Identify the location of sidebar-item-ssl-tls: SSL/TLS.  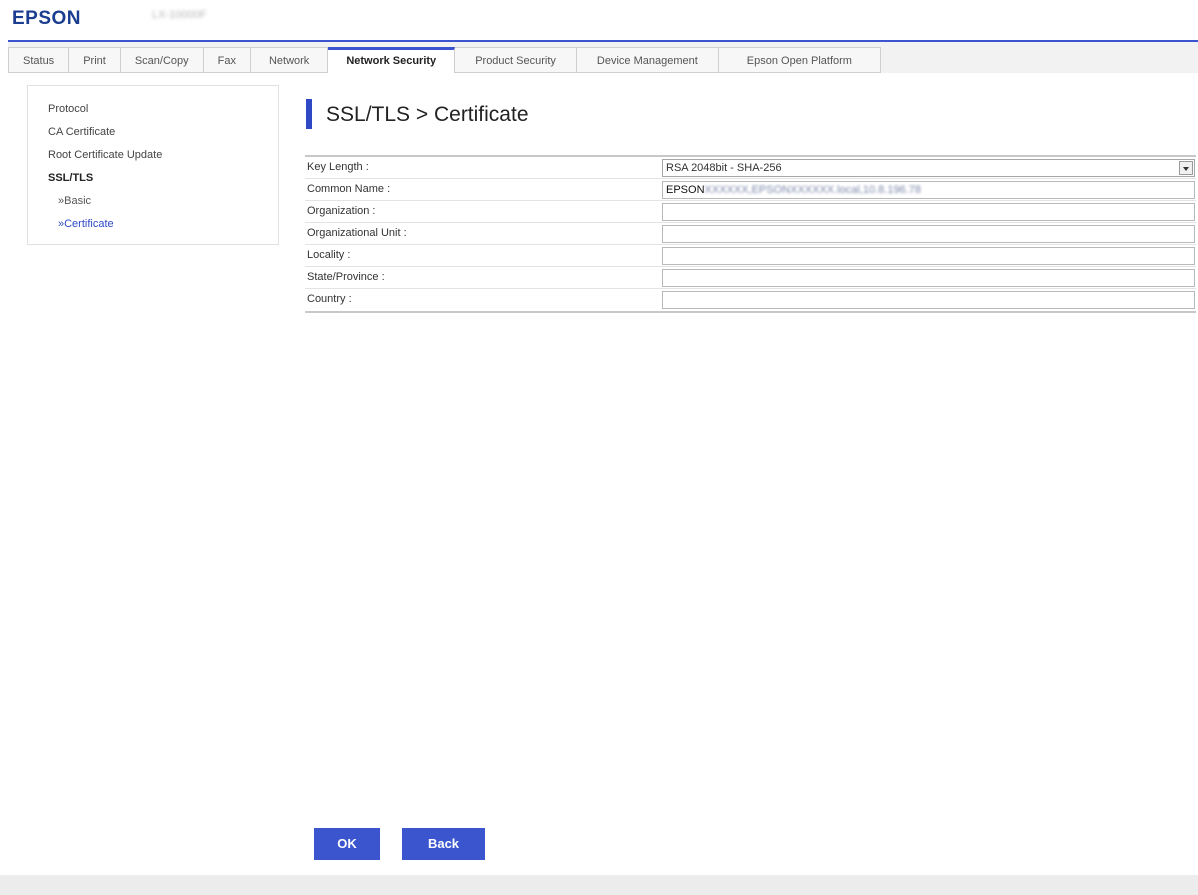
(163, 182).